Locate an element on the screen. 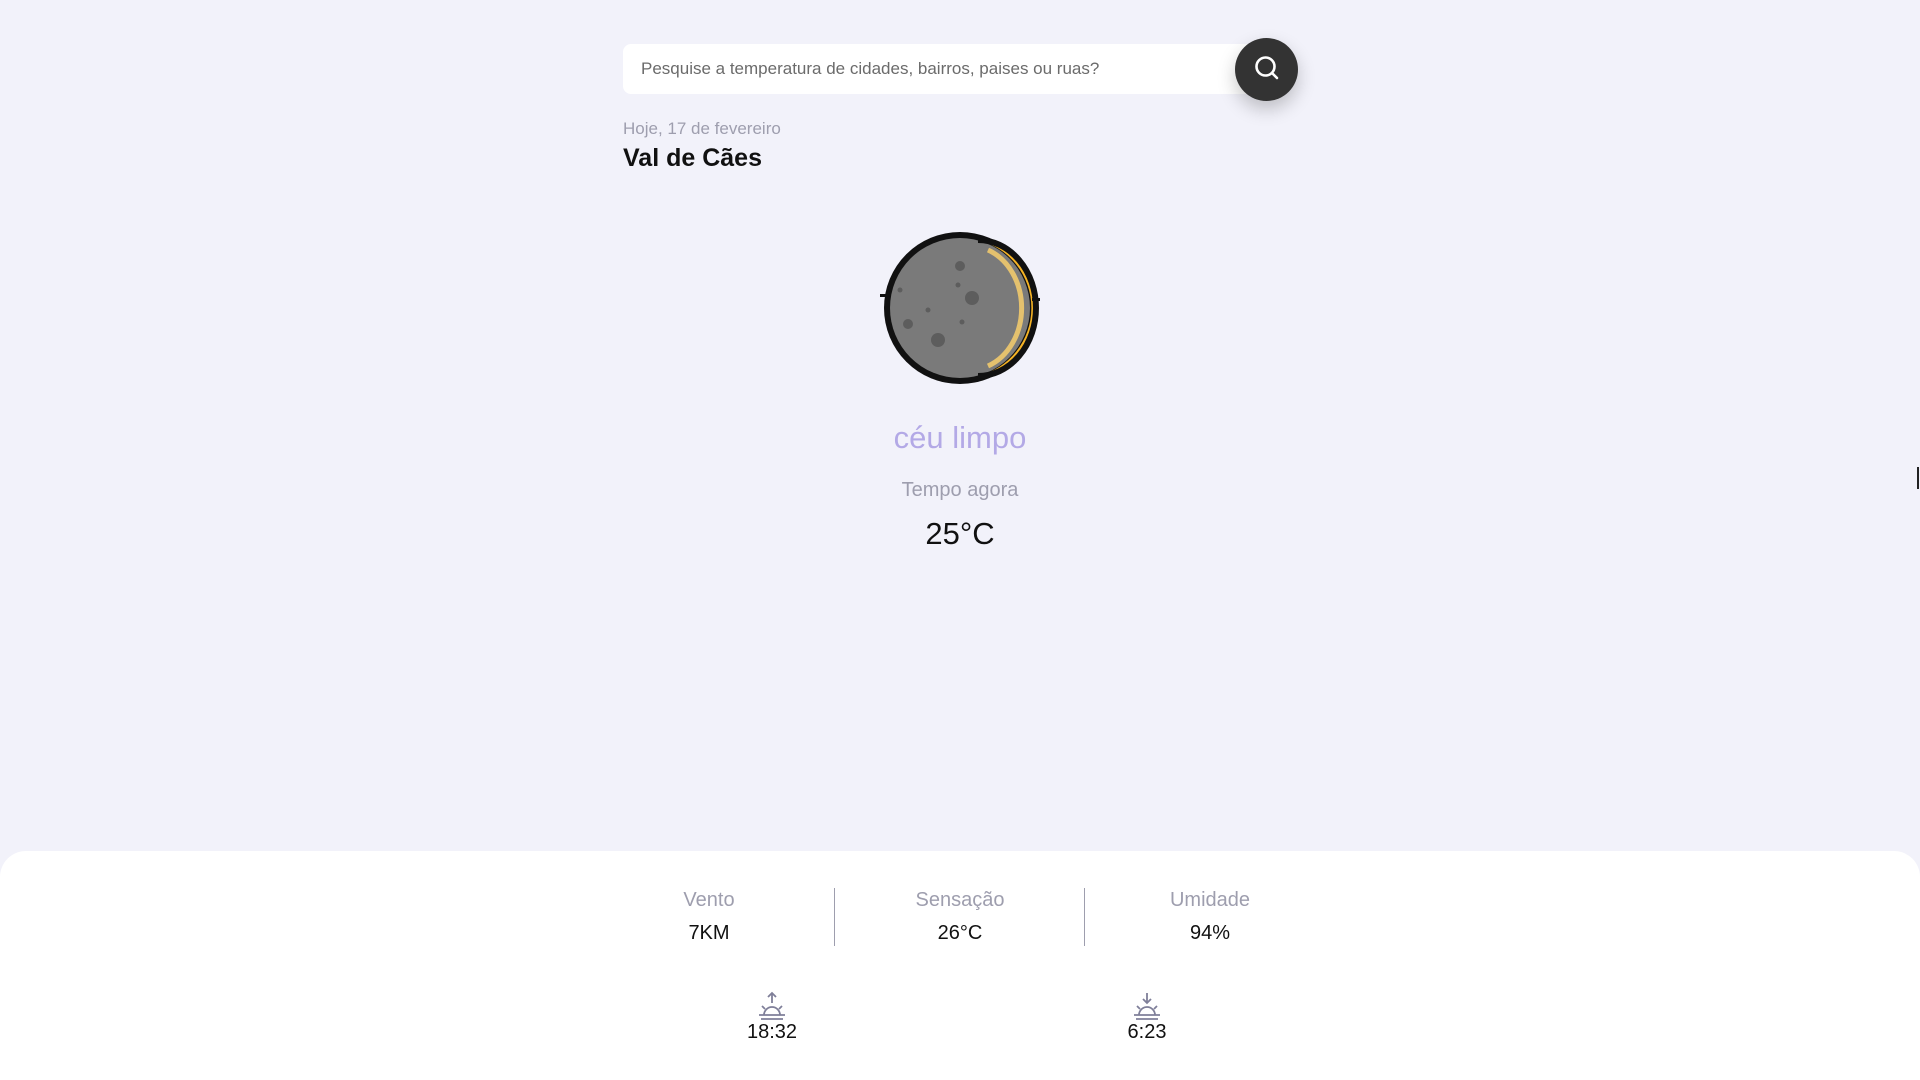  text-cursor is located at coordinates (1918, 478).